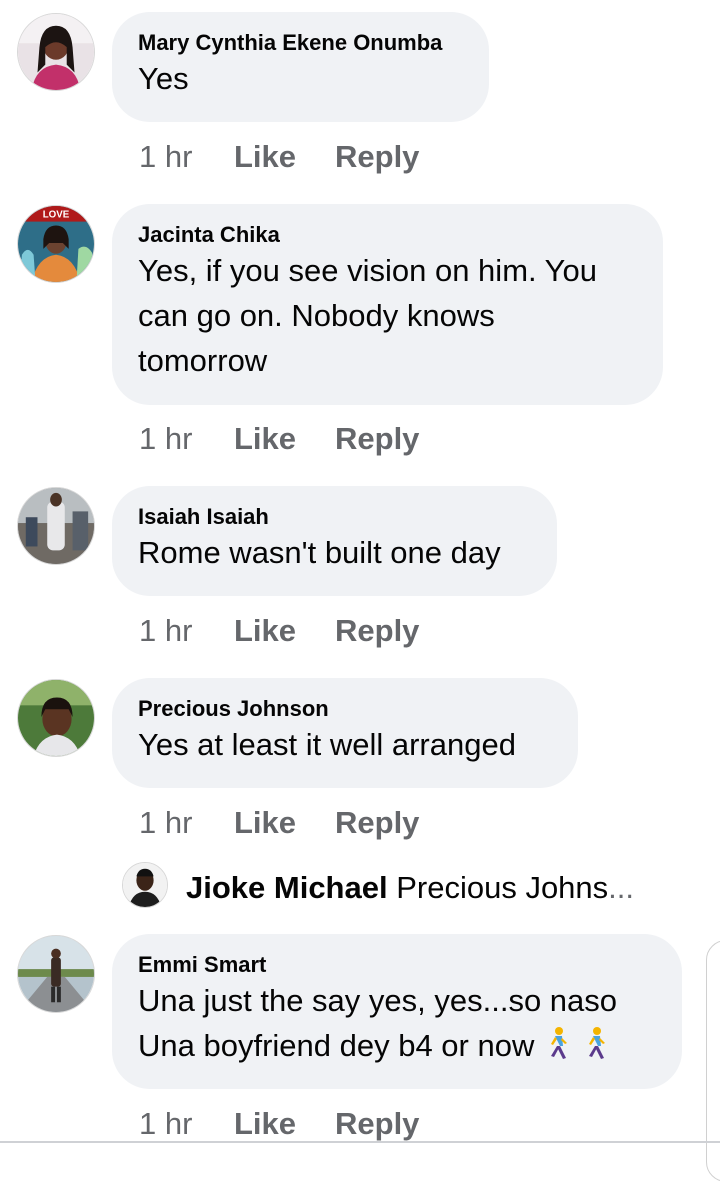 Image resolution: width=720 pixels, height=1182 pixels. Describe the element at coordinates (360, 1142) in the screenshot. I see `divider` at that location.